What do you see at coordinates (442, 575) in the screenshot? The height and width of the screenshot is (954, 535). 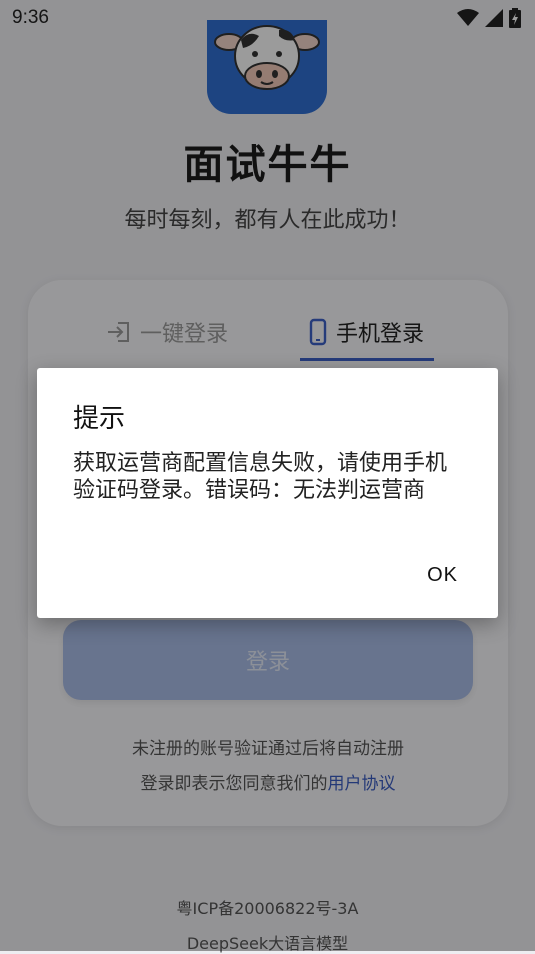 I see `ok-button: OK` at bounding box center [442, 575].